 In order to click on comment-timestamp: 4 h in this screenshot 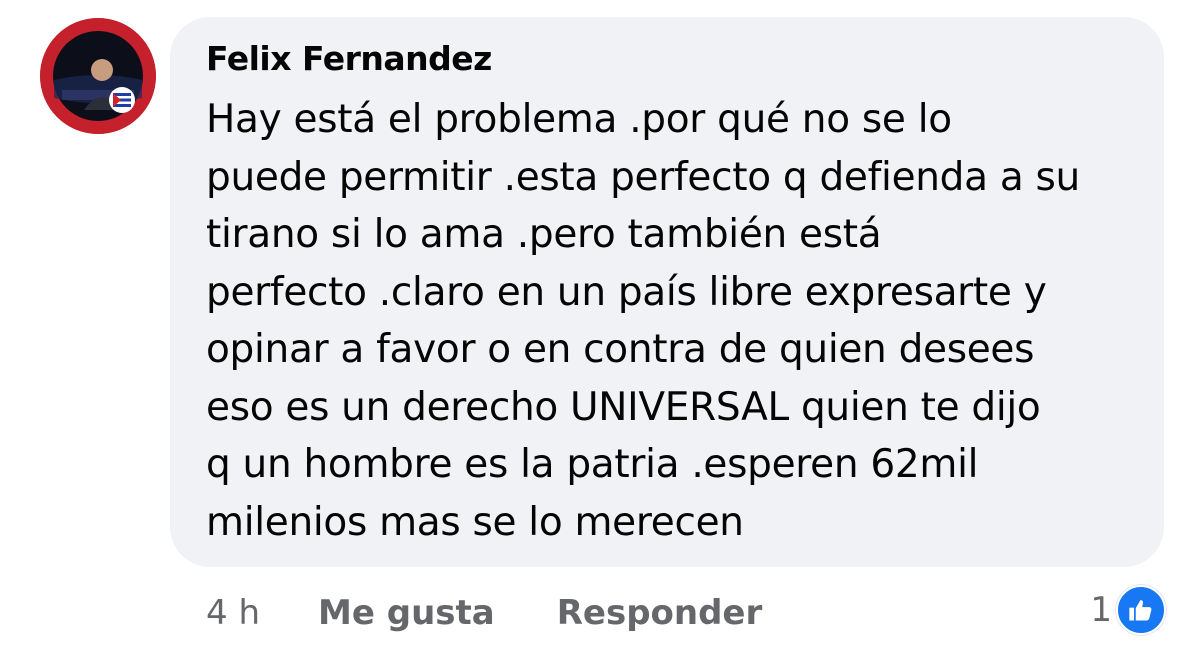, I will do `click(233, 613)`.